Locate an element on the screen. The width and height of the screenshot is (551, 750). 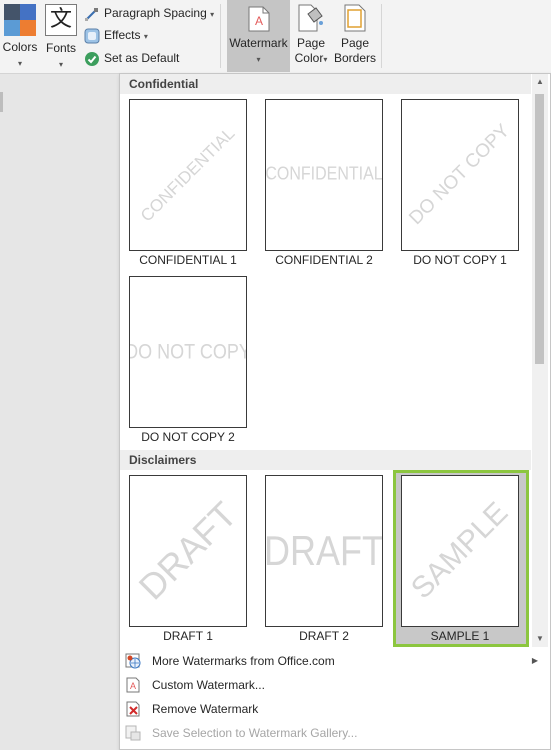
watermark-draft-1: DRAFT DRAFT 1 is located at coordinates (188, 560).